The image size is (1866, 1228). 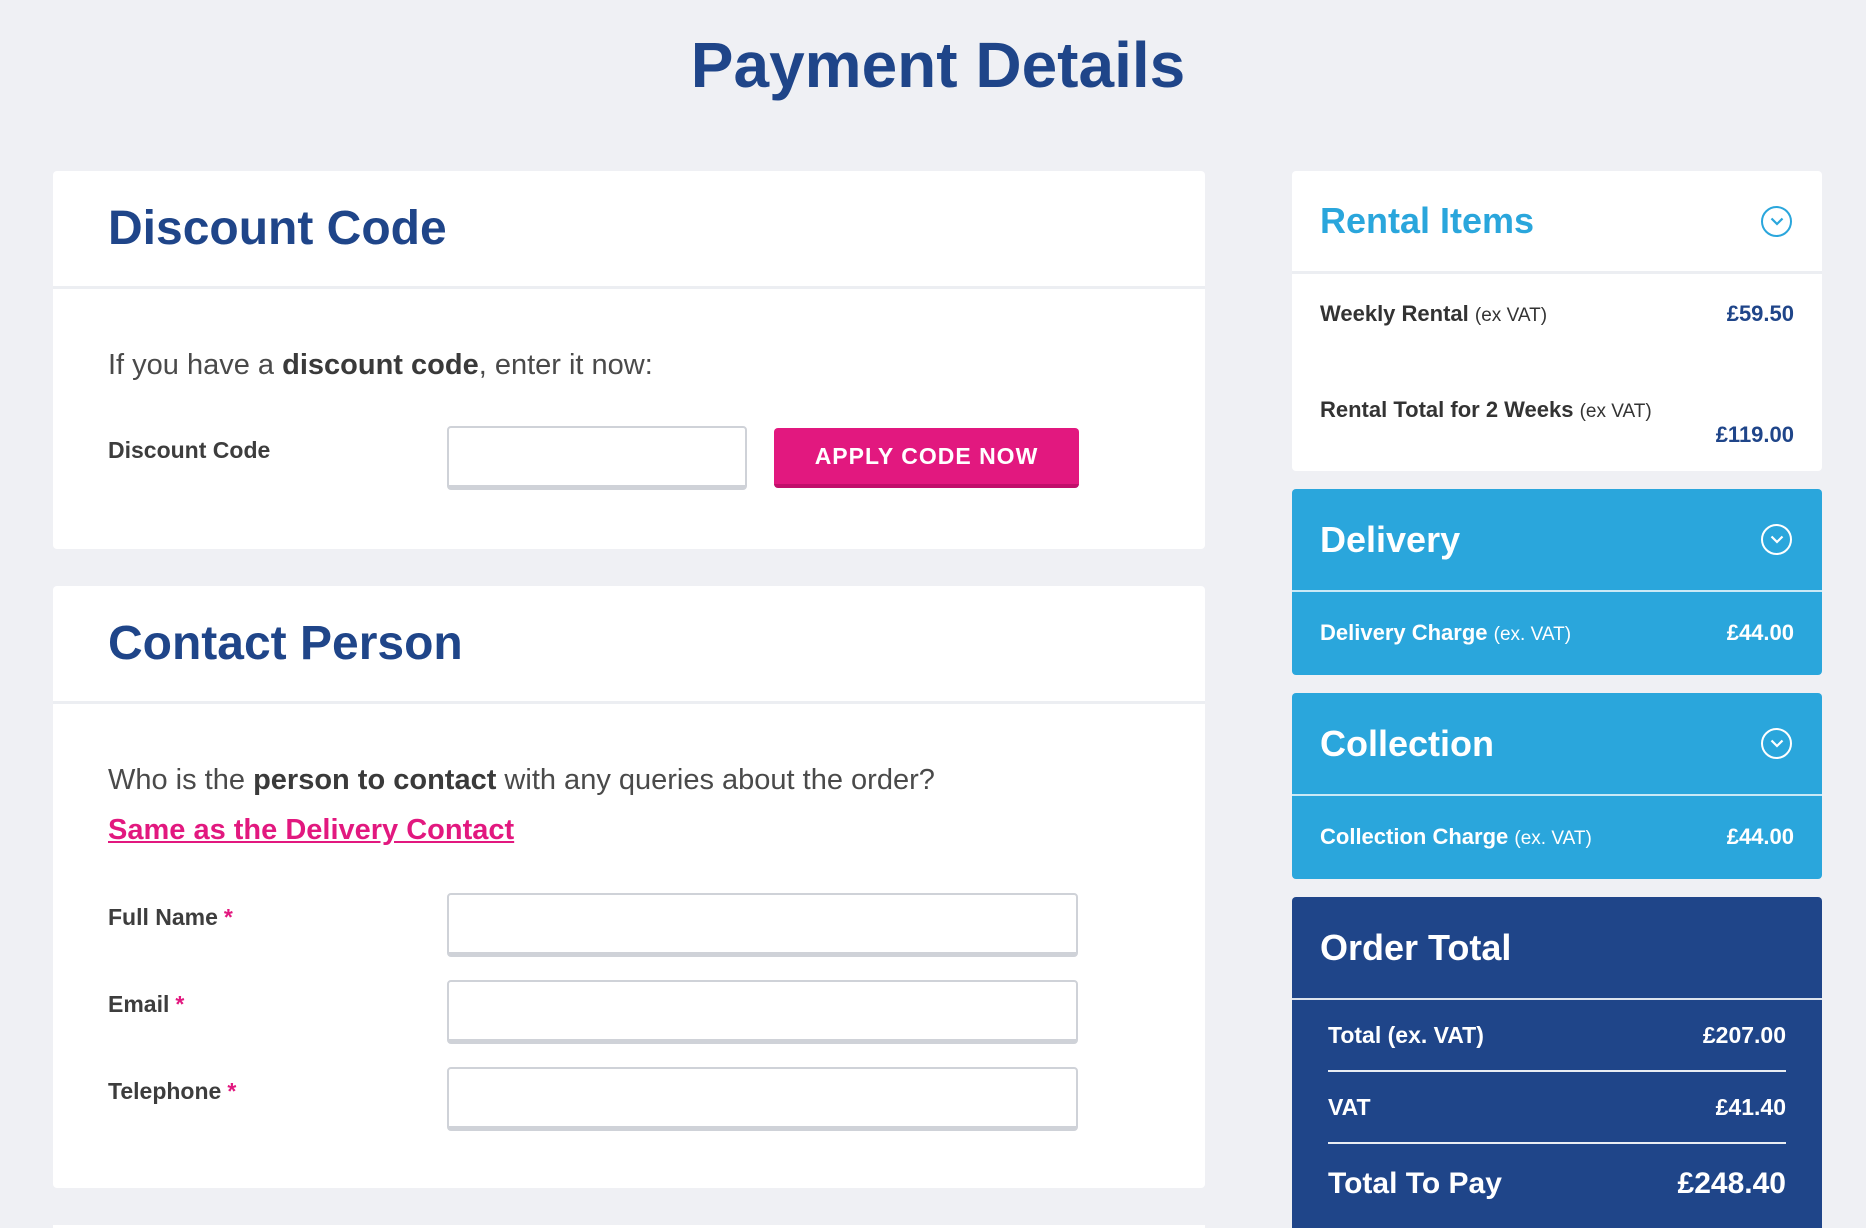 I want to click on email-input, so click(x=762, y=1012).